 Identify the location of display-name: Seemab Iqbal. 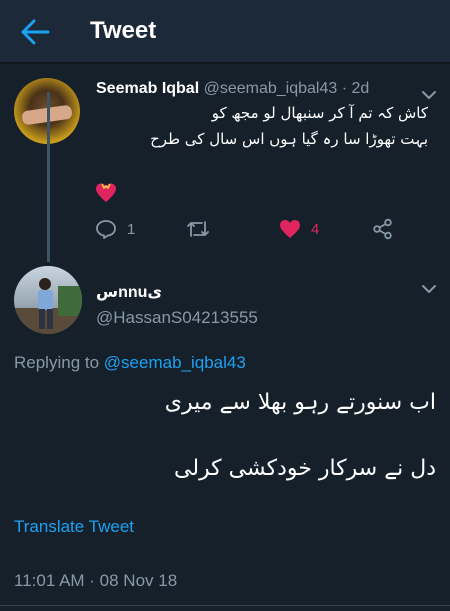
(147, 88).